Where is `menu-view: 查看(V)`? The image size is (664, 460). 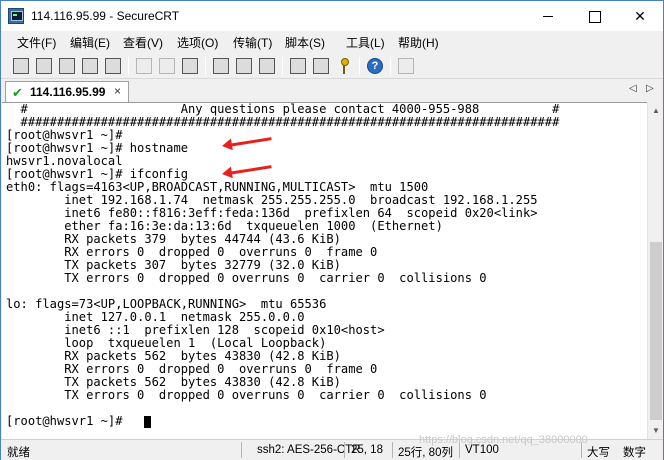
menu-view: 查看(V) is located at coordinates (143, 42).